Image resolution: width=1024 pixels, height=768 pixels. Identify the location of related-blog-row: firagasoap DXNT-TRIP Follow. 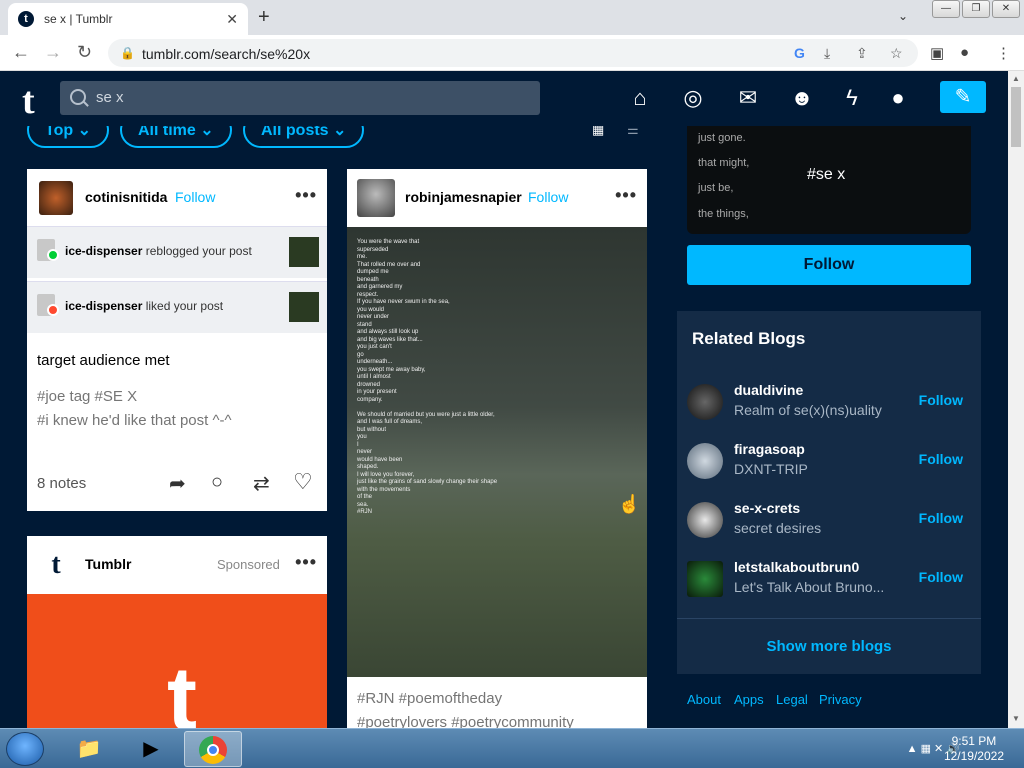
(829, 462).